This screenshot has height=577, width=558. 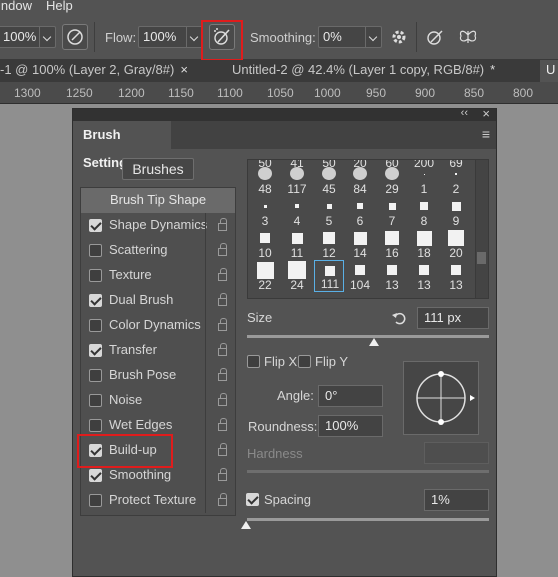 What do you see at coordinates (59, 6) in the screenshot?
I see `menu-help: Help` at bounding box center [59, 6].